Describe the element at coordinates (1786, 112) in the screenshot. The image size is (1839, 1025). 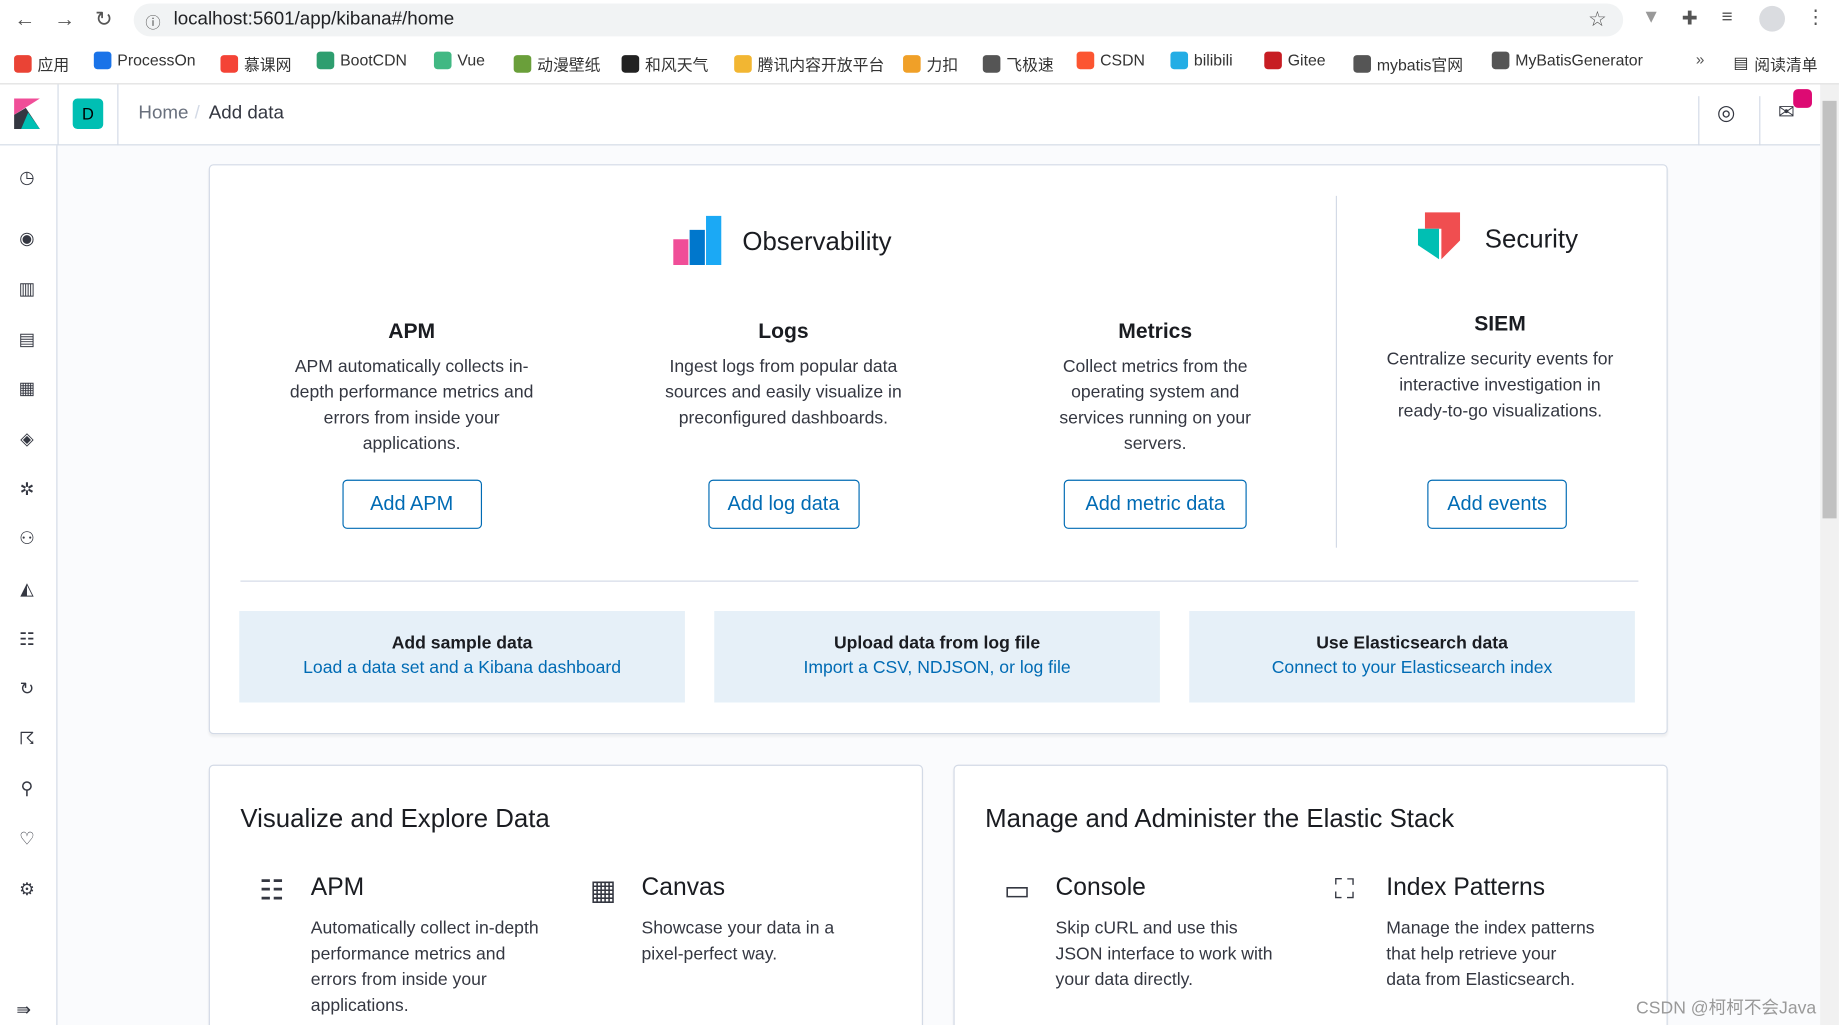
I see `newsfeed-icon: ✉` at that location.